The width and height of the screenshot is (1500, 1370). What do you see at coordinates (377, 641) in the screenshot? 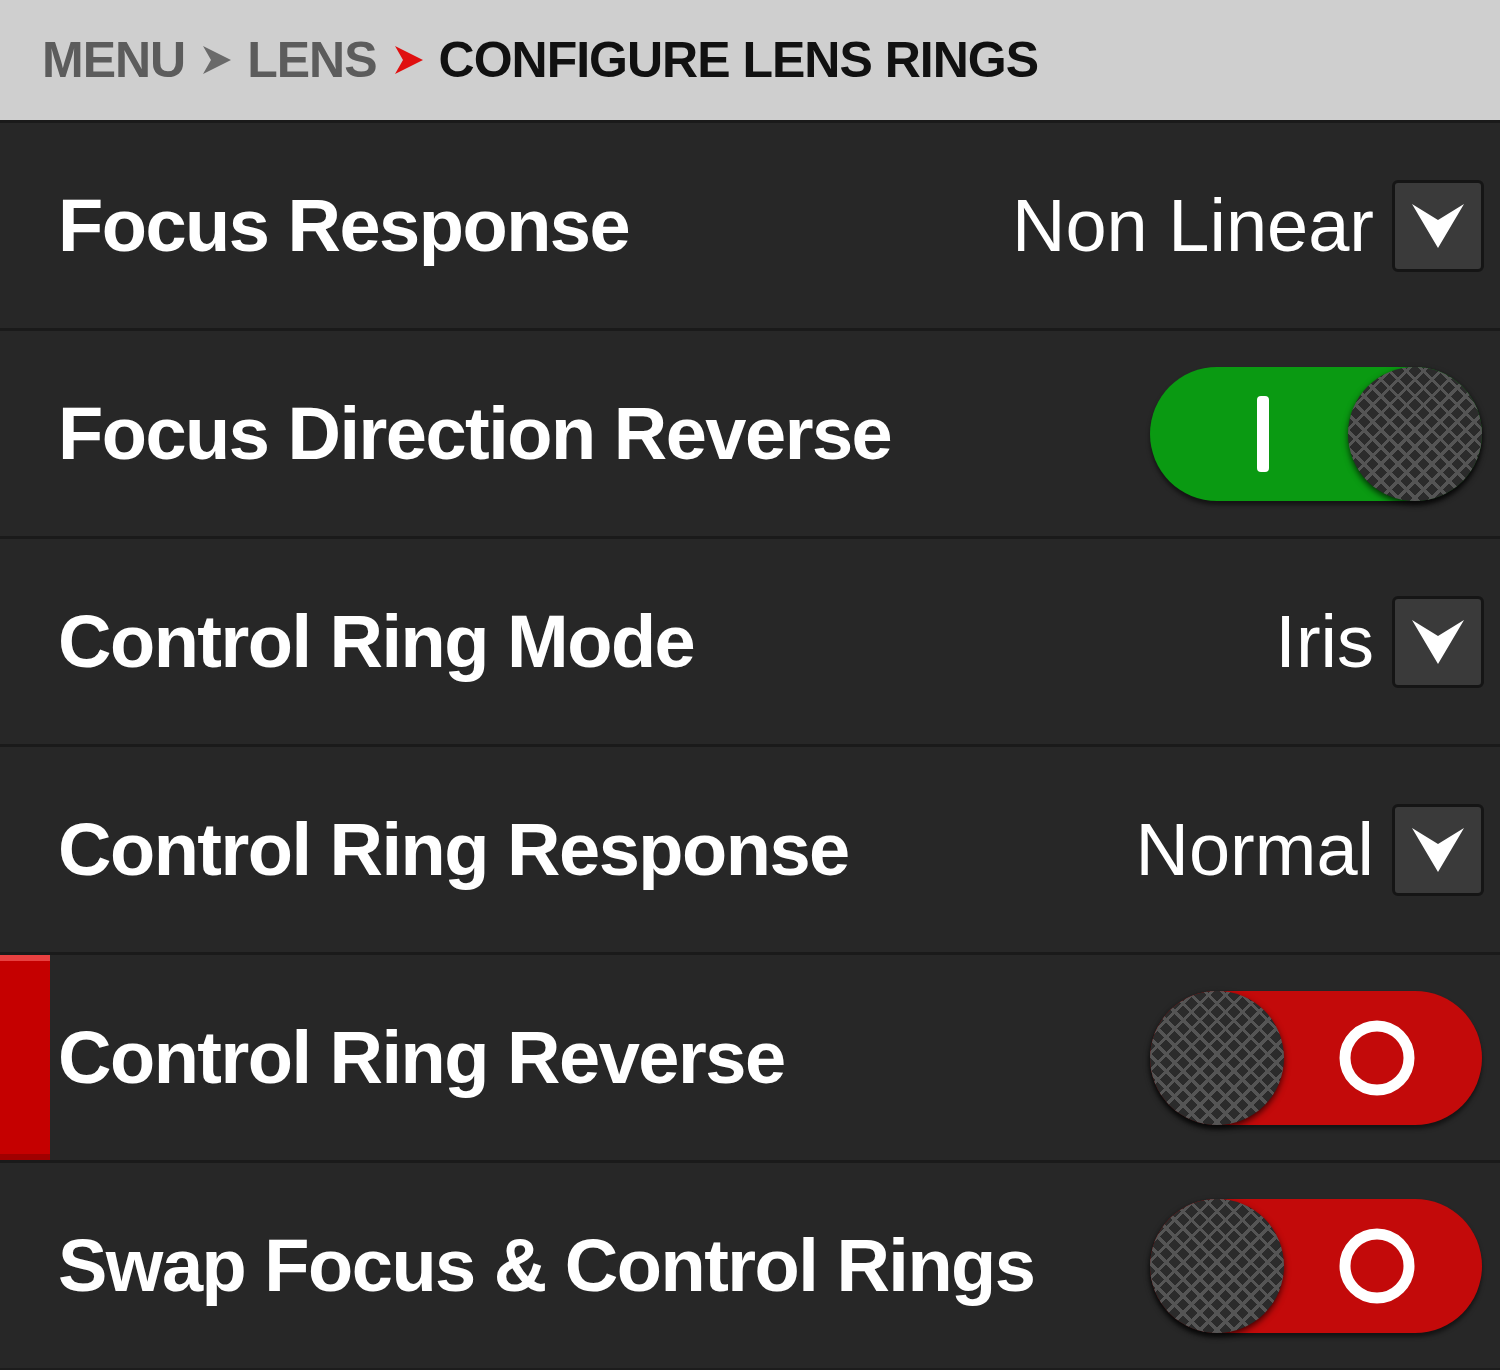
I see `setting-label: Control Ring Mode` at bounding box center [377, 641].